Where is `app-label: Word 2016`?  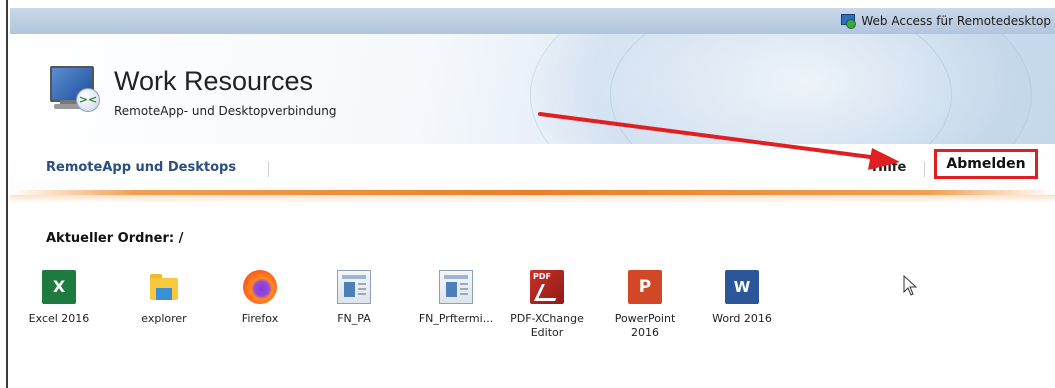
app-label: Word 2016 is located at coordinates (742, 318).